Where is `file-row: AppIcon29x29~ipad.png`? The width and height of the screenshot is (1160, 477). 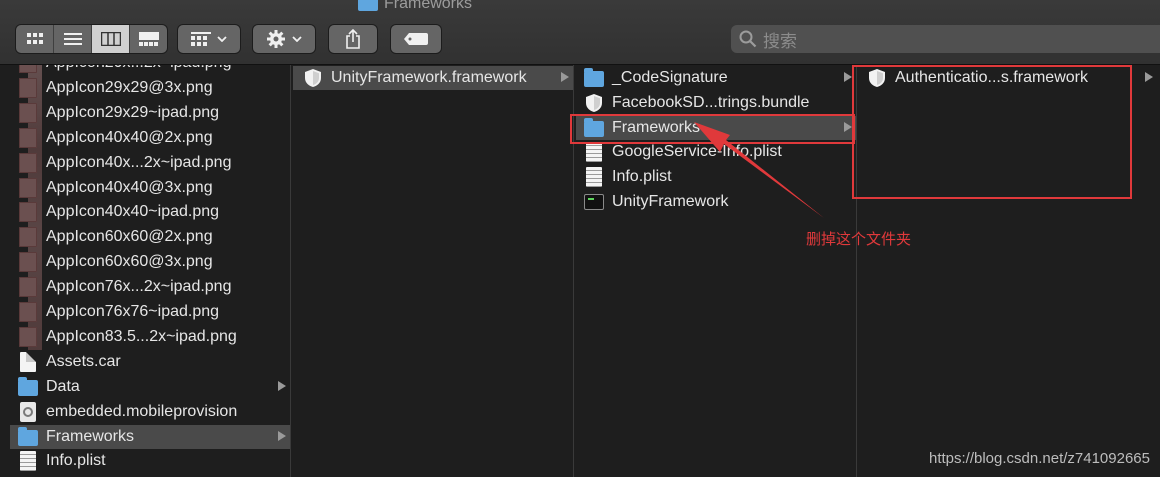 file-row: AppIcon29x29~ipad.png is located at coordinates (150, 113).